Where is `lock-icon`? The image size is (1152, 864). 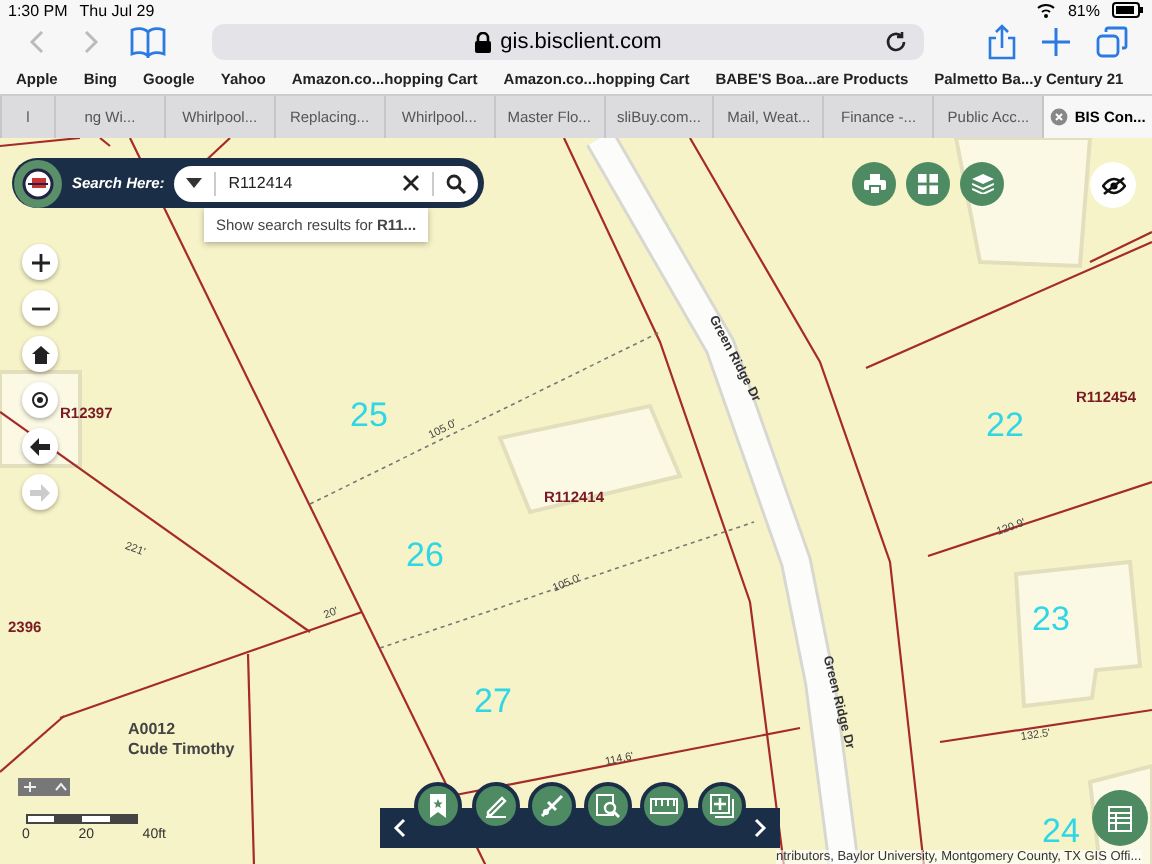 lock-icon is located at coordinates (483, 42).